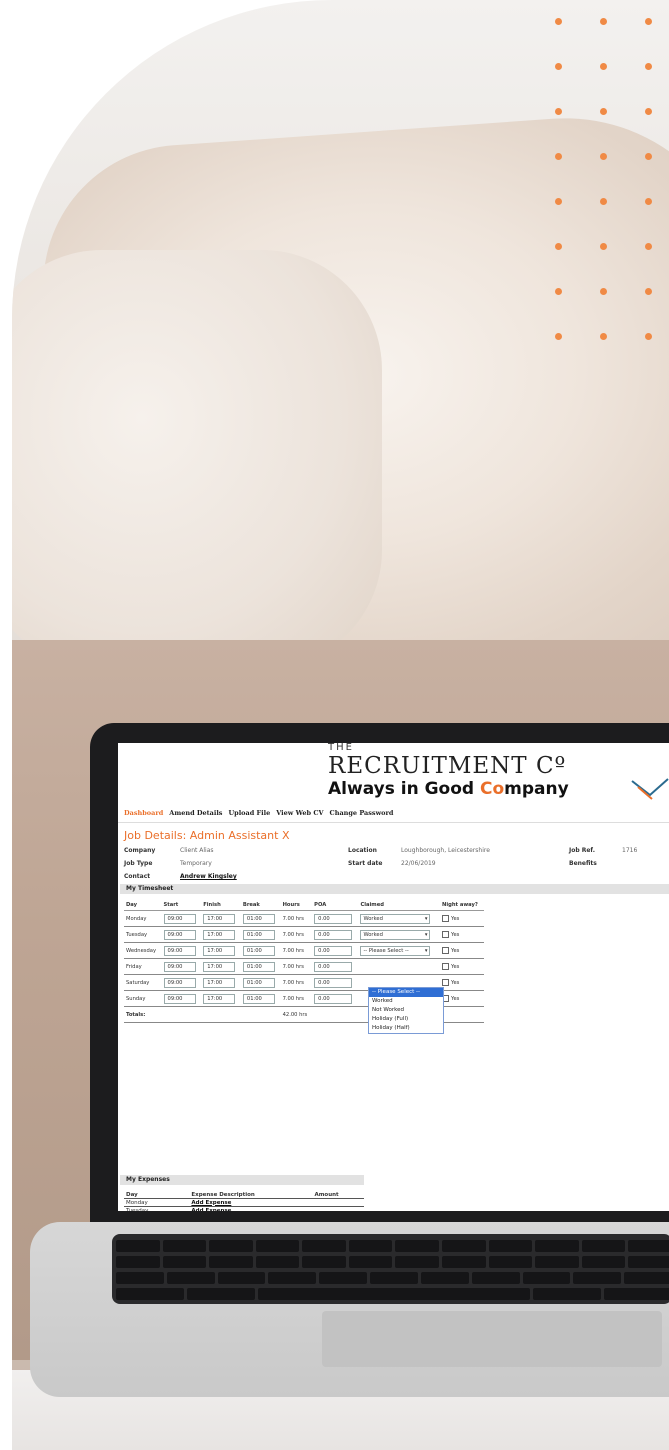 The width and height of the screenshot is (669, 1450). I want to click on logo-chevron-icon, so click(650, 789).